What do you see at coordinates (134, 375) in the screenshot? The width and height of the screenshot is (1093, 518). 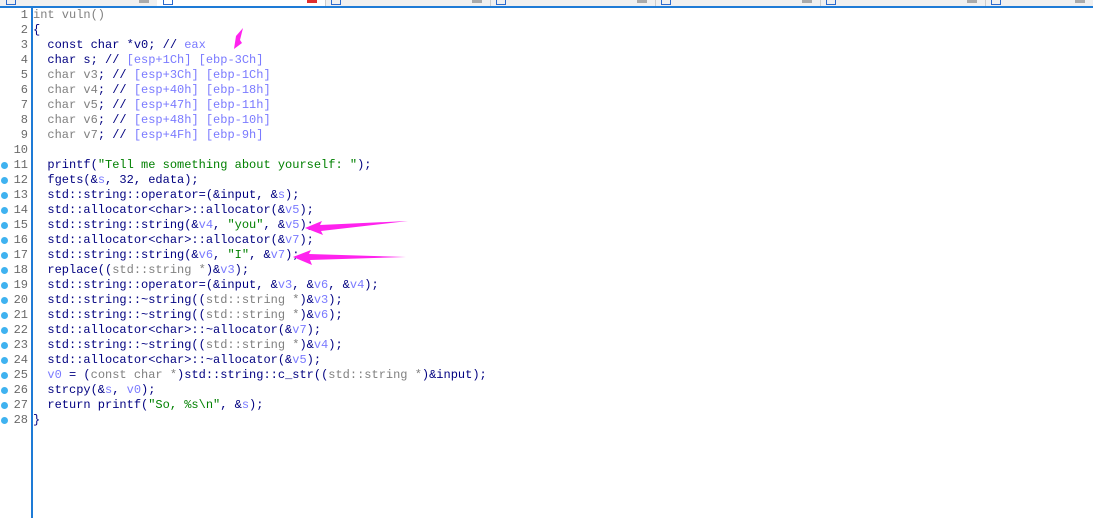 I see `code-token: const char *` at bounding box center [134, 375].